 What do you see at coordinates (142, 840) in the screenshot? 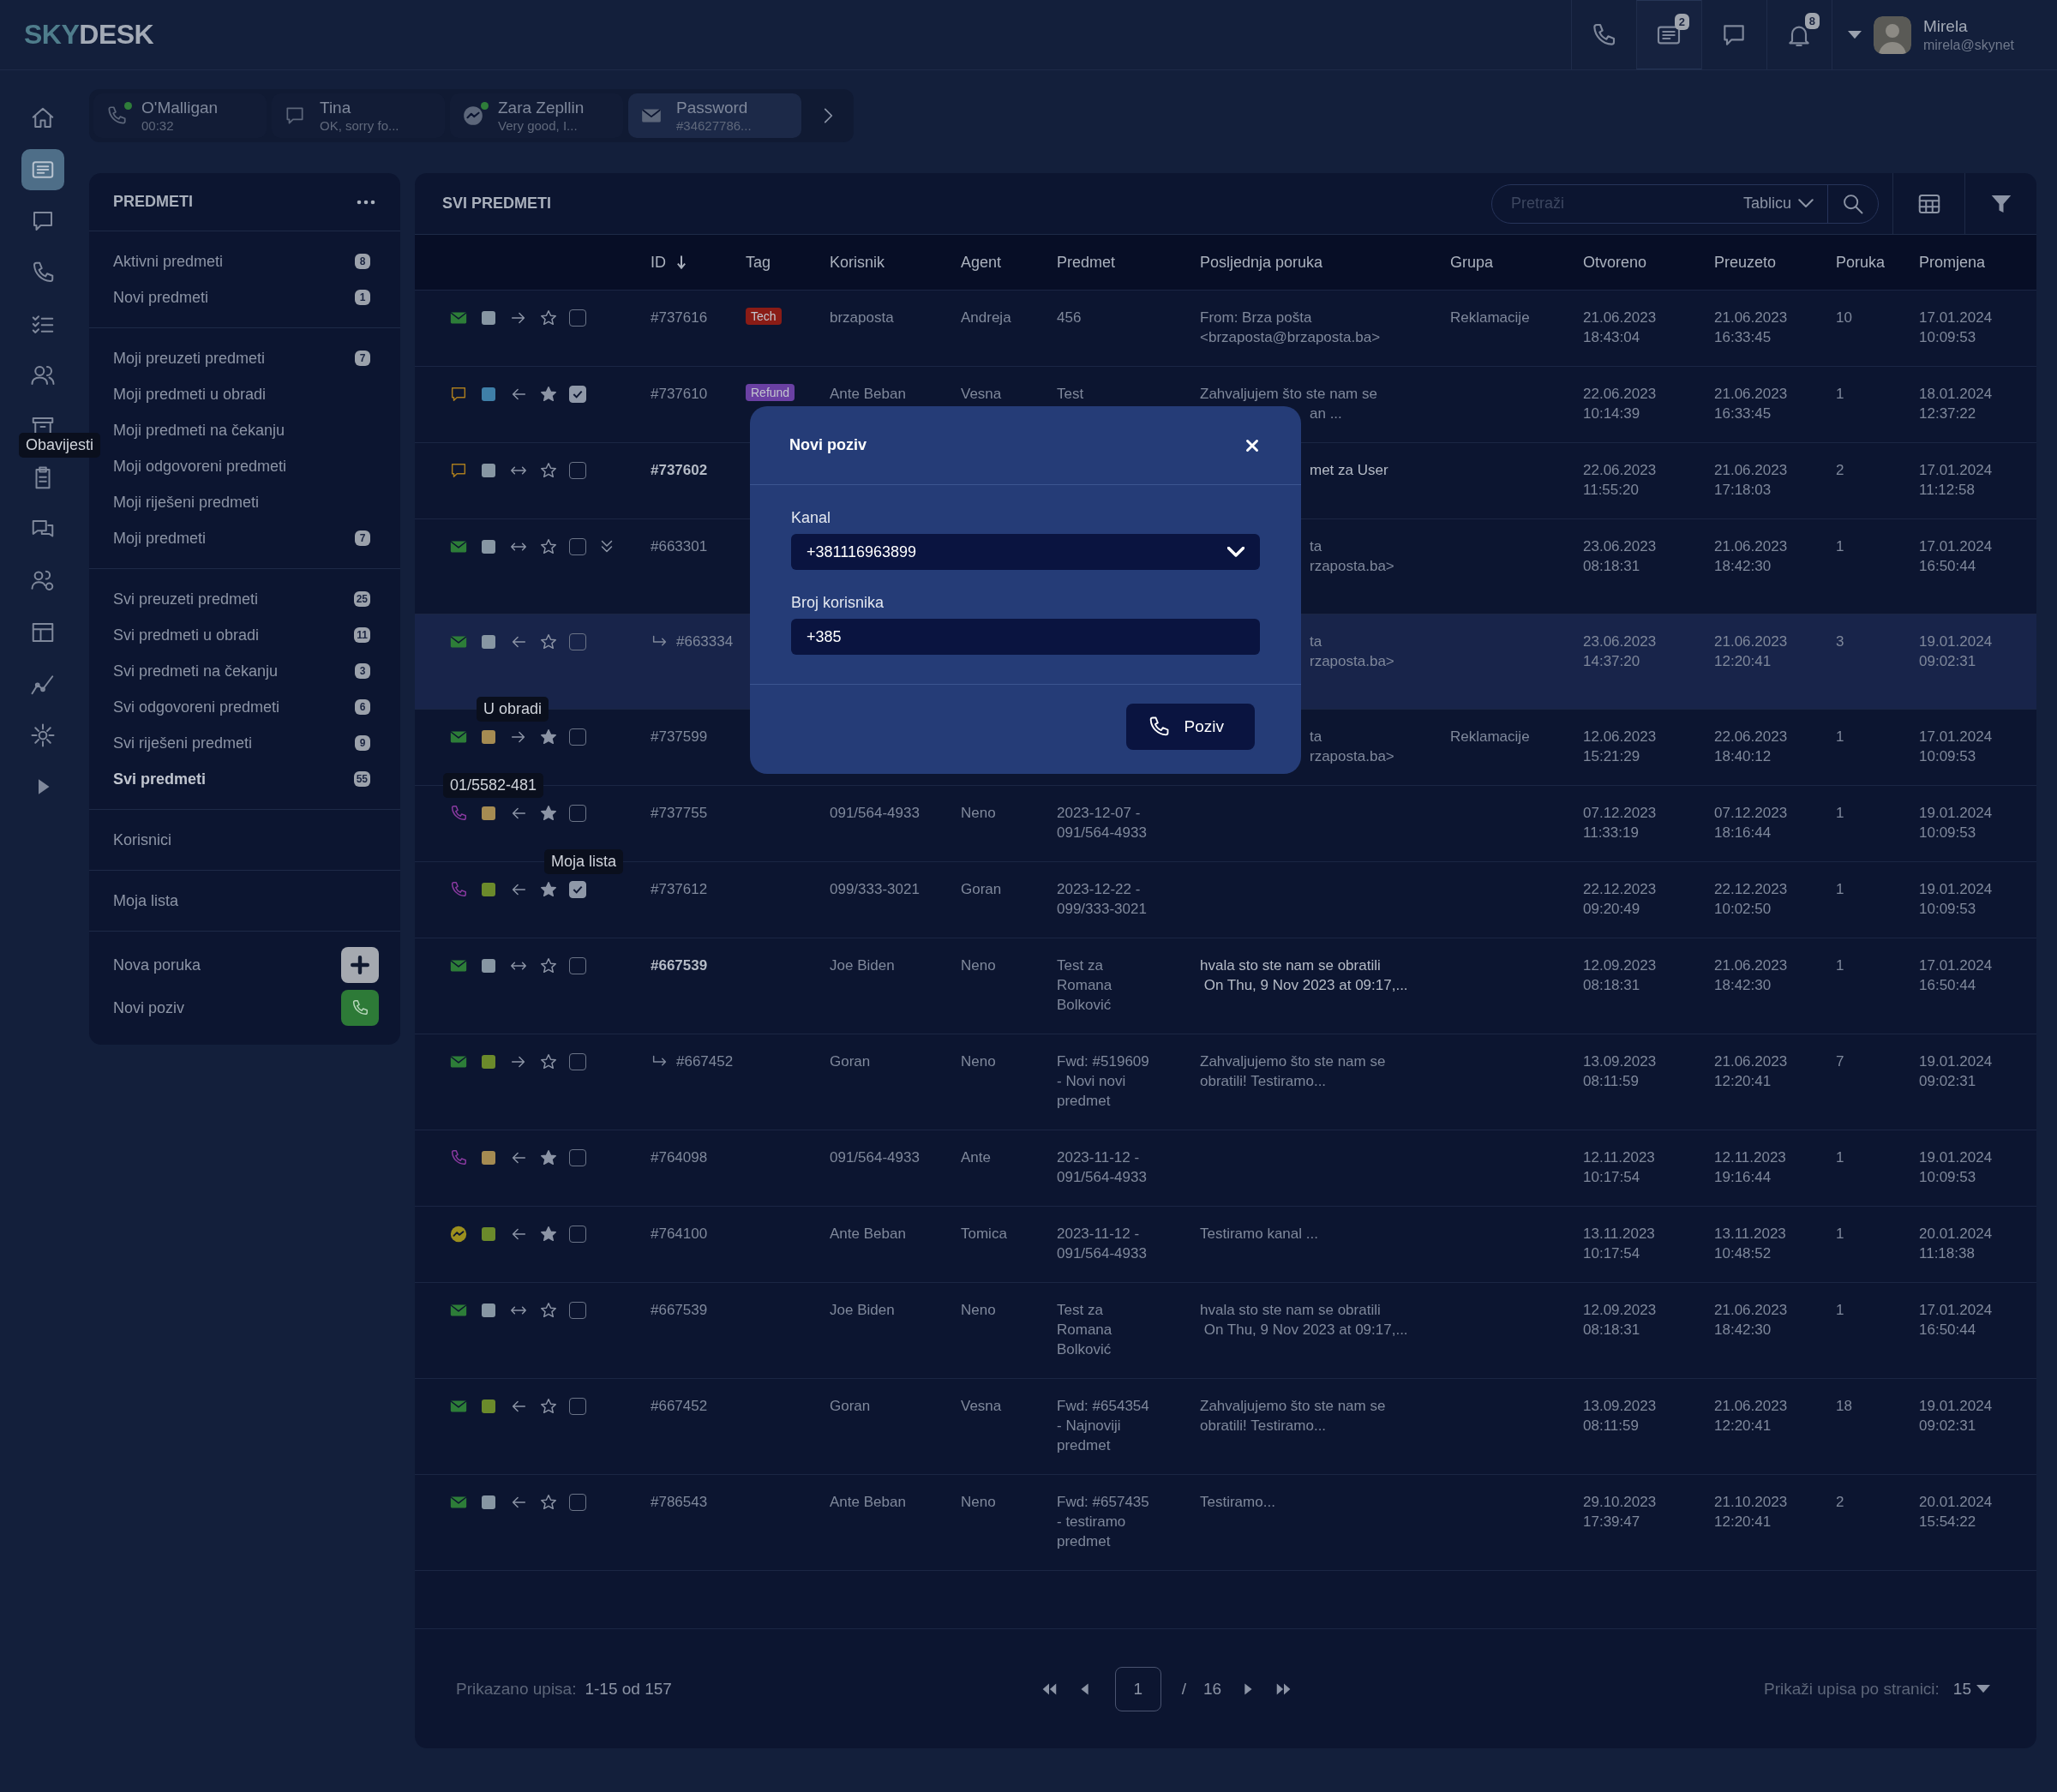
I see `sidebar-label: Korisnici` at bounding box center [142, 840].